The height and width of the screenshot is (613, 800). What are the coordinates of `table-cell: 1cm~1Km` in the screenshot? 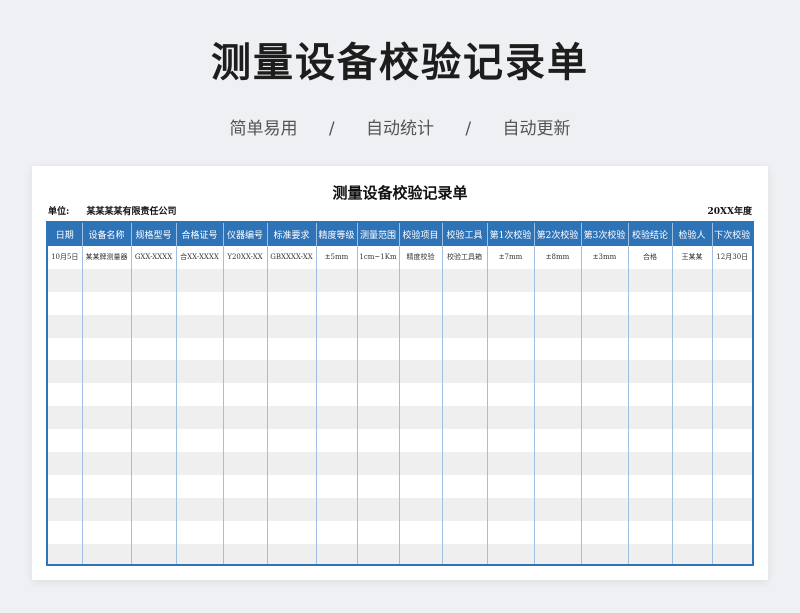 It's located at (378, 257).